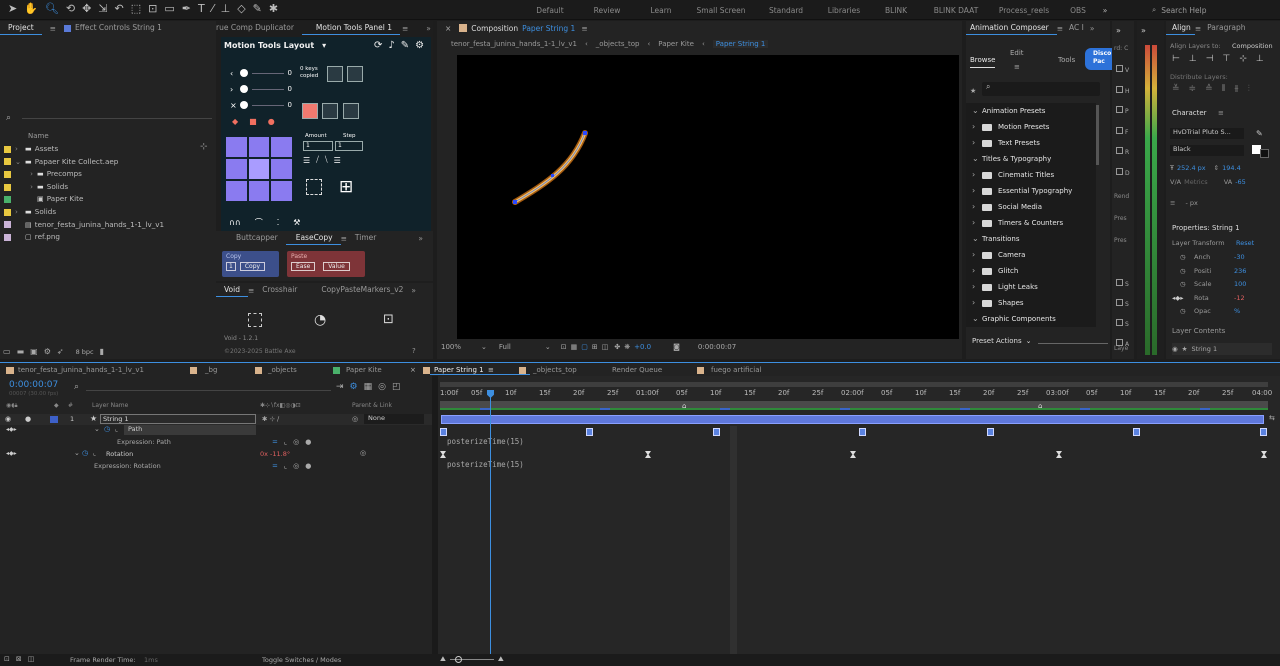 The height and width of the screenshot is (666, 1280). What do you see at coordinates (296, 466) in the screenshot?
I see `expression-pickwhip-icon: ◎` at bounding box center [296, 466].